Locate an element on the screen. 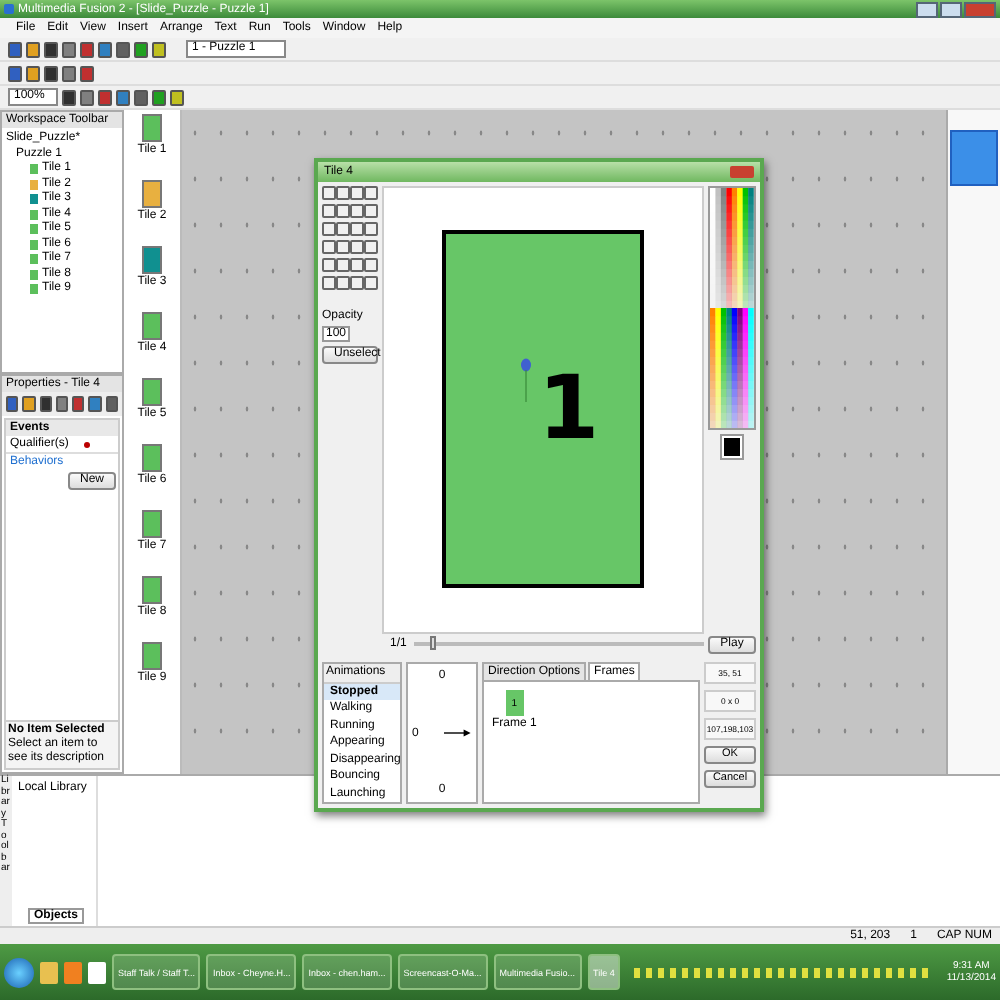 This screenshot has height=1000, width=1000. qualifier-icon is located at coordinates (87, 444).